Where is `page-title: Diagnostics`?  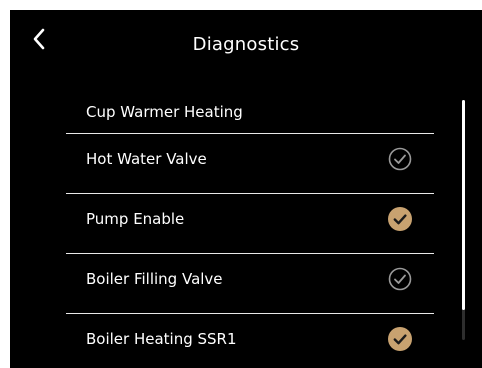 page-title: Diagnostics is located at coordinates (246, 44).